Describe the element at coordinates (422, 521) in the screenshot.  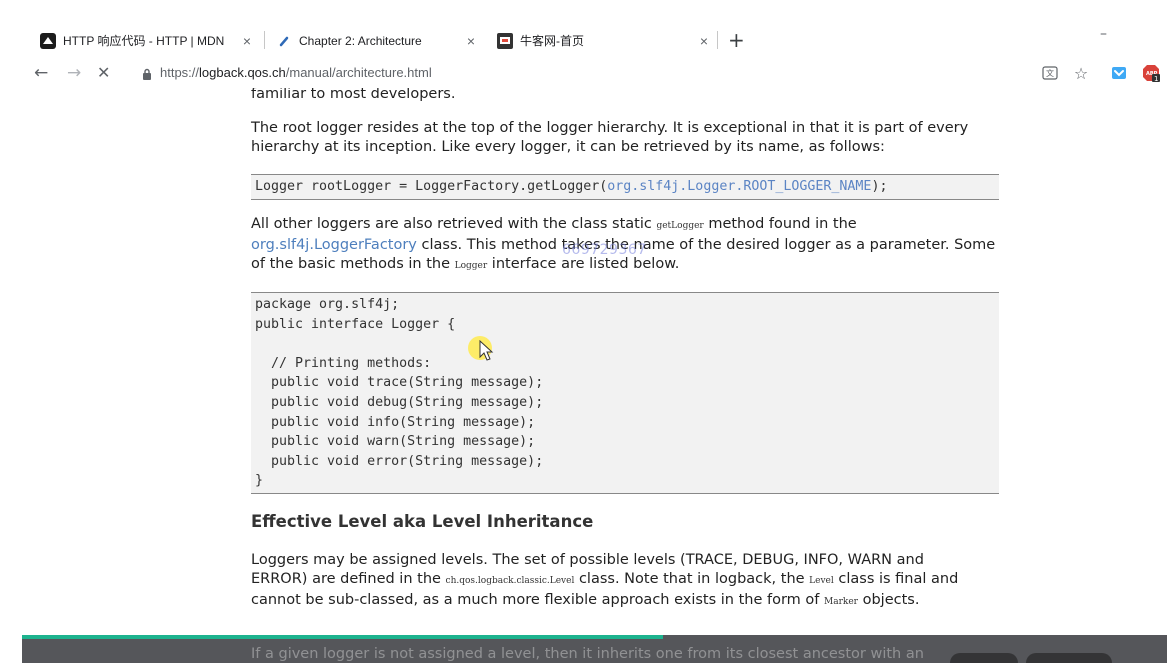
I see `section-heading: Effective Level aka Level Inheritance` at that location.